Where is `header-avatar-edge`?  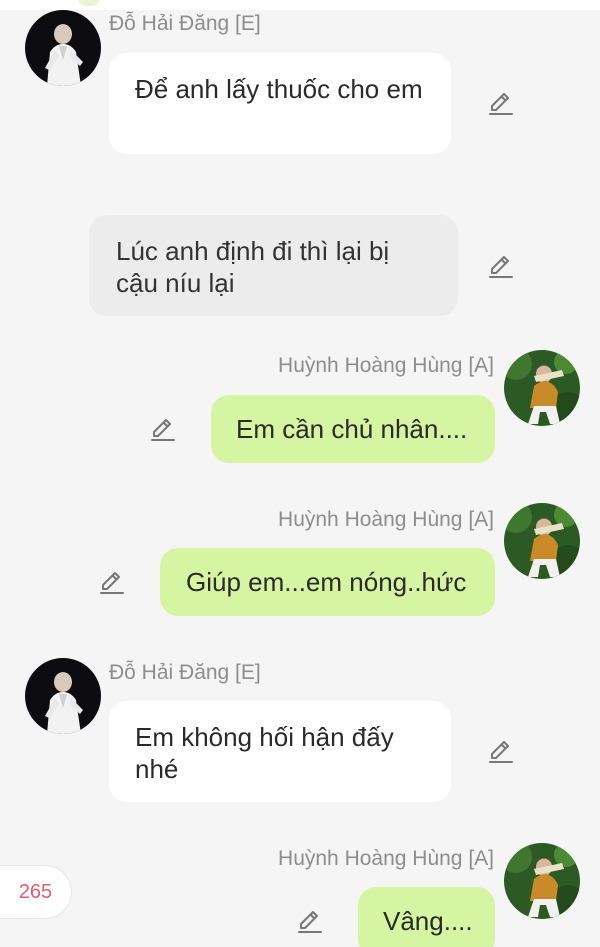 header-avatar-edge is located at coordinates (89, 3).